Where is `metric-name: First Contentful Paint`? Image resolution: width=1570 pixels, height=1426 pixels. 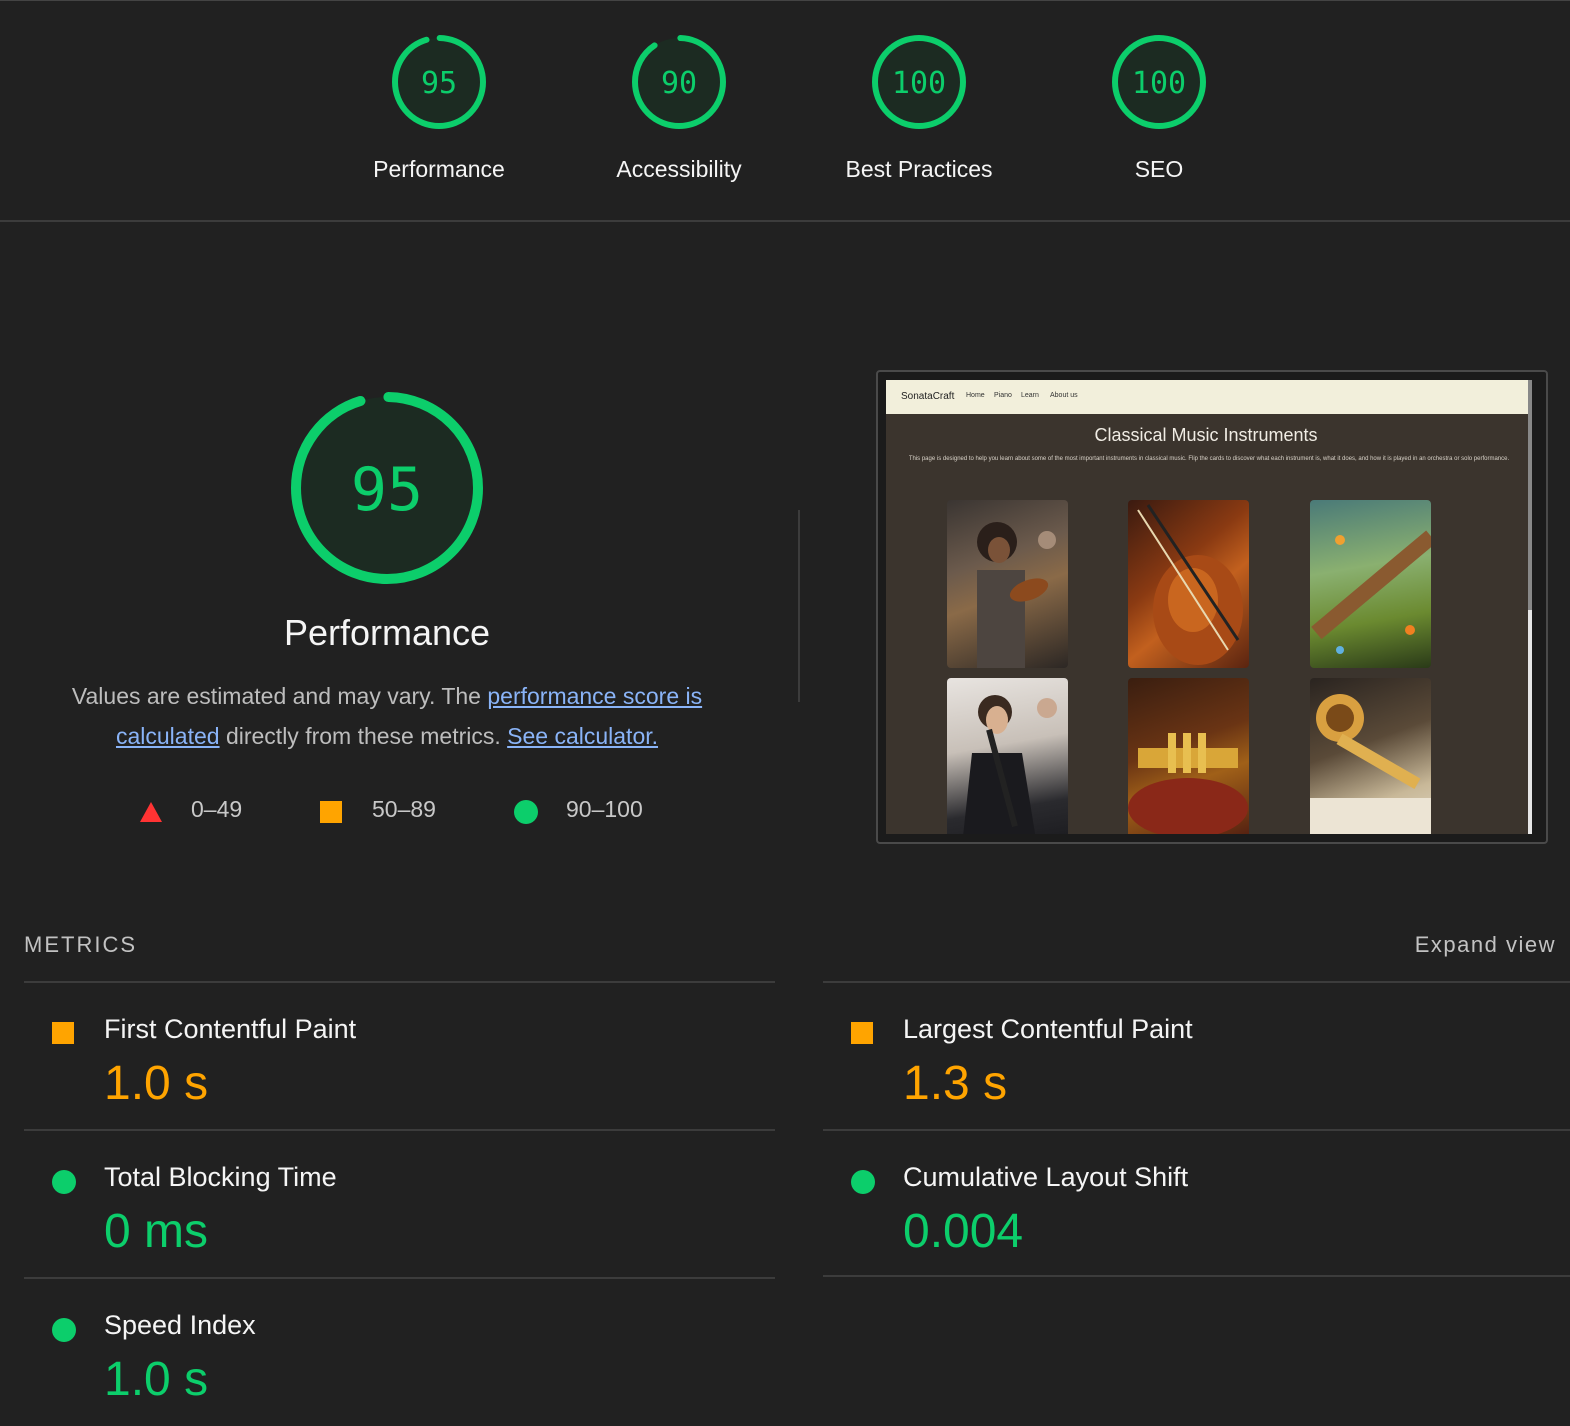 metric-name: First Contentful Paint is located at coordinates (230, 1029).